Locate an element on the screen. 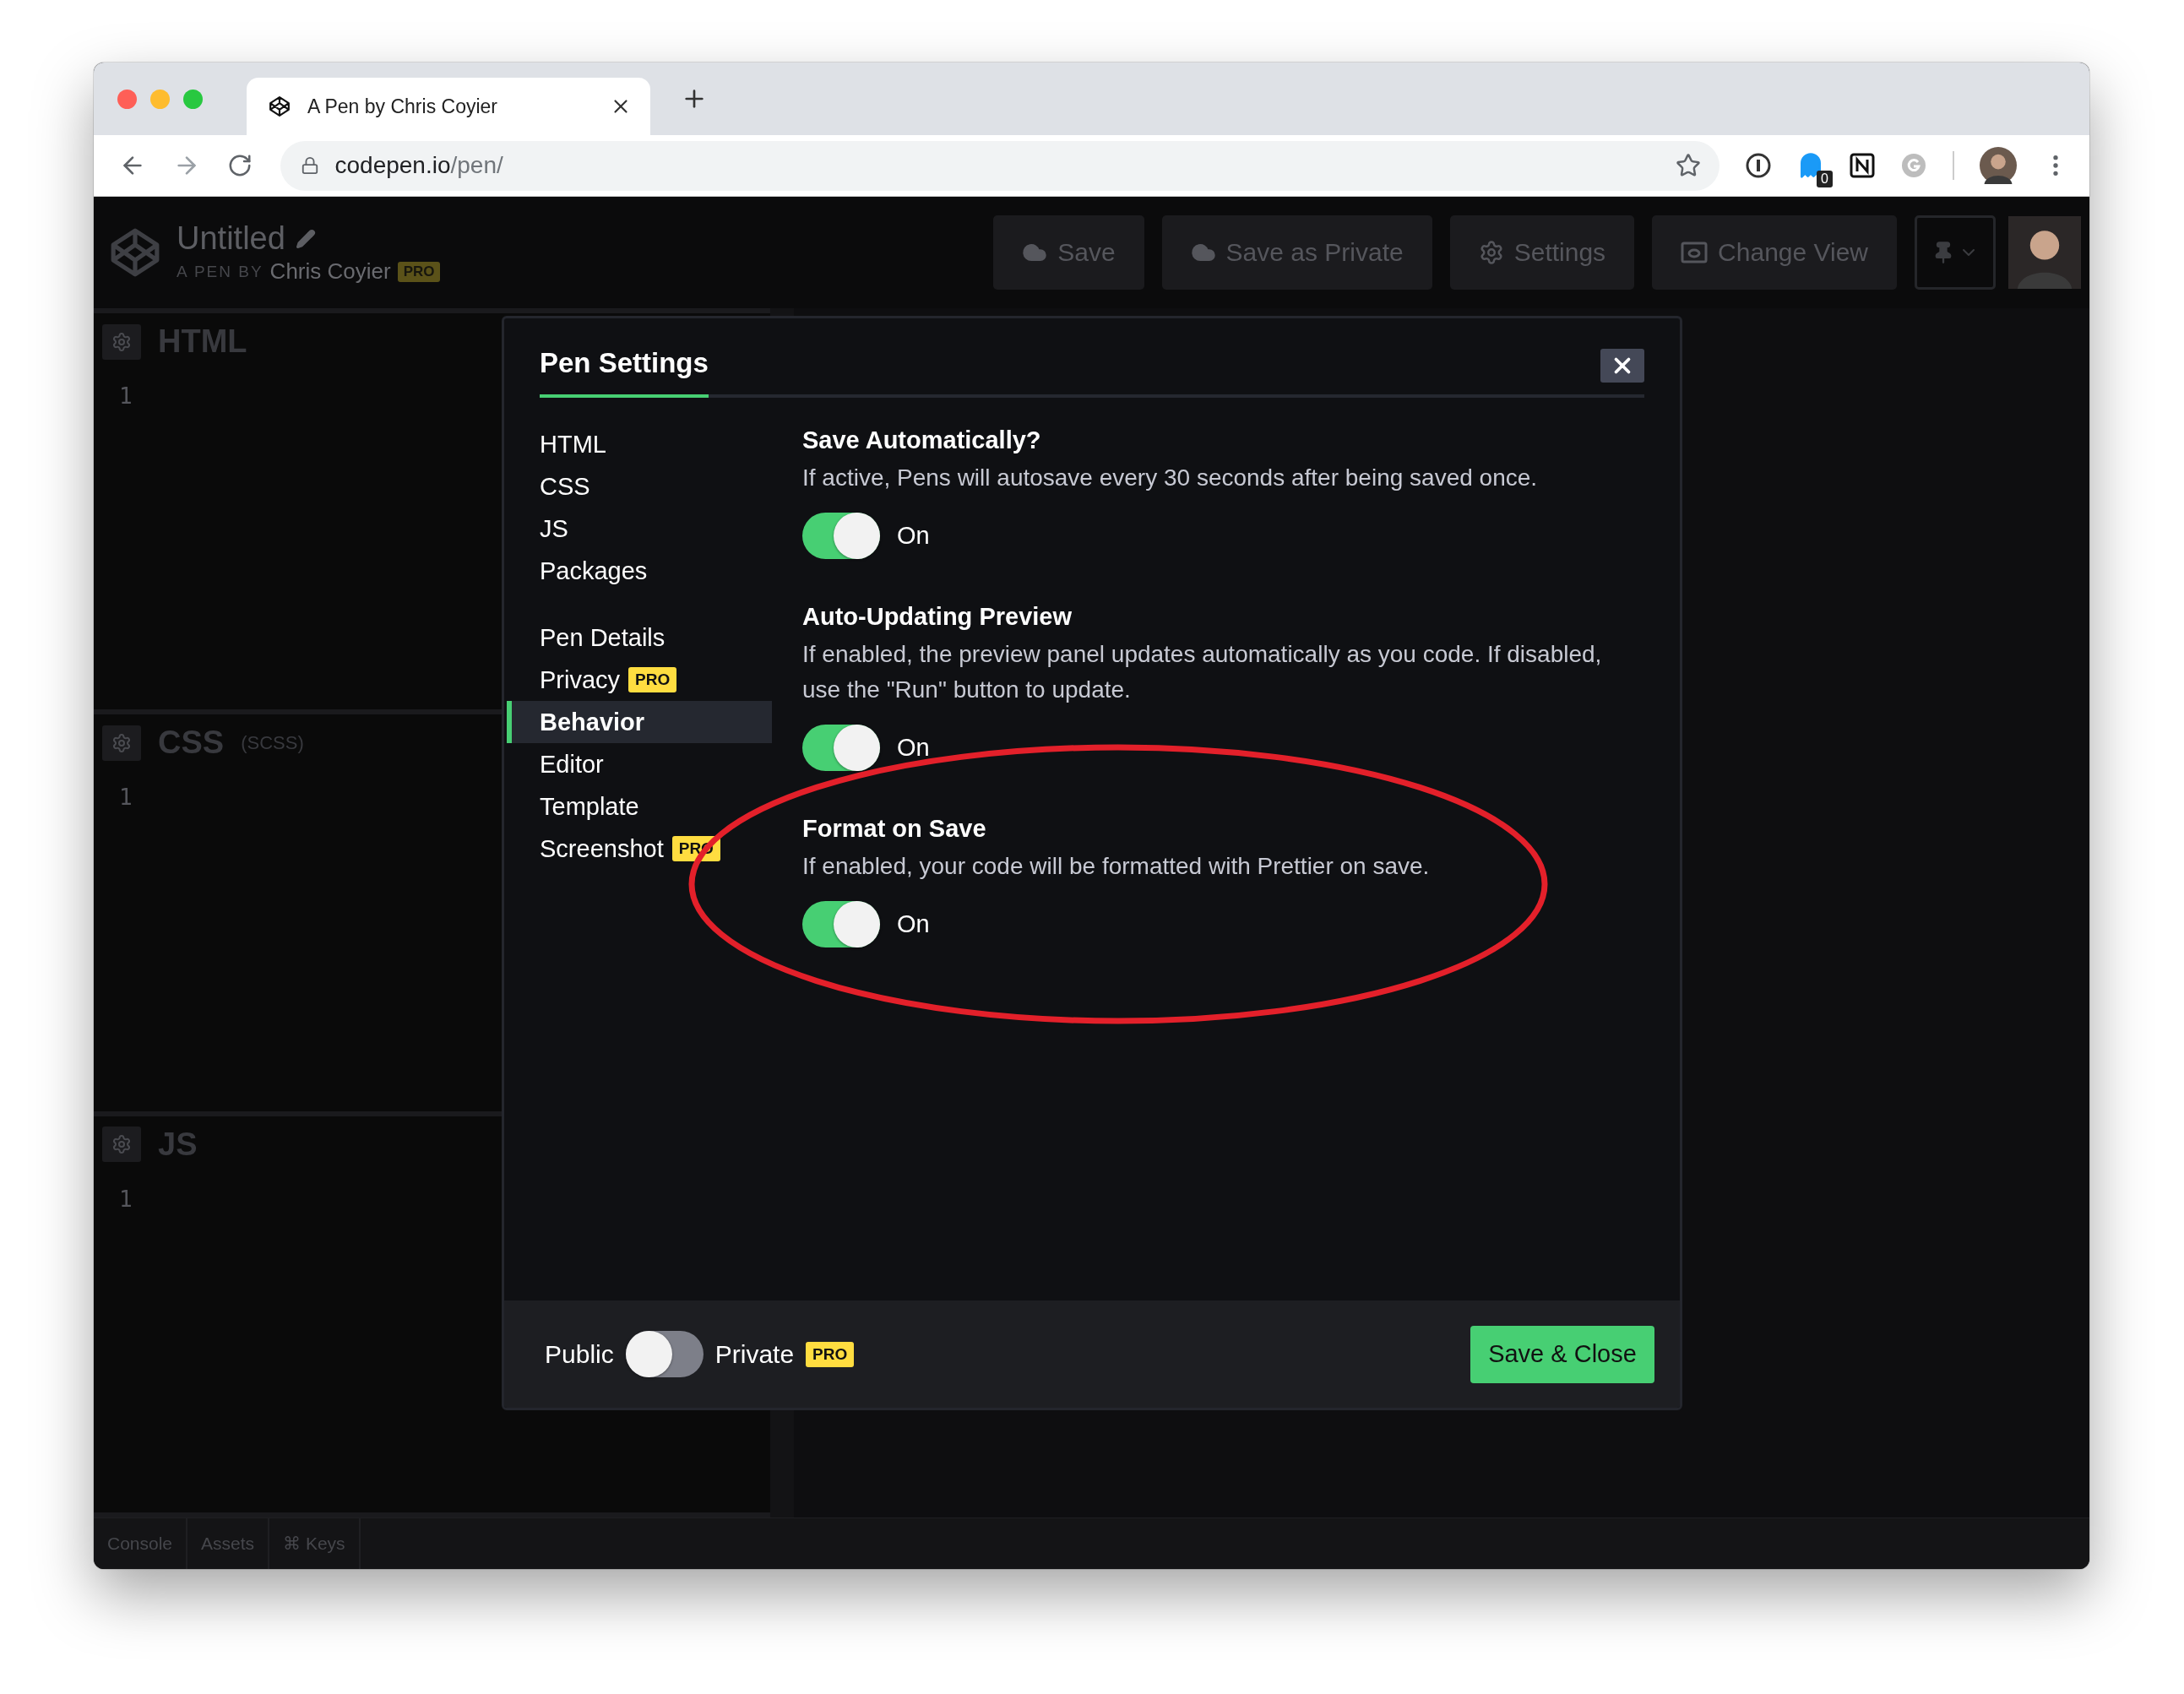  notebook-icon is located at coordinates (1862, 165).